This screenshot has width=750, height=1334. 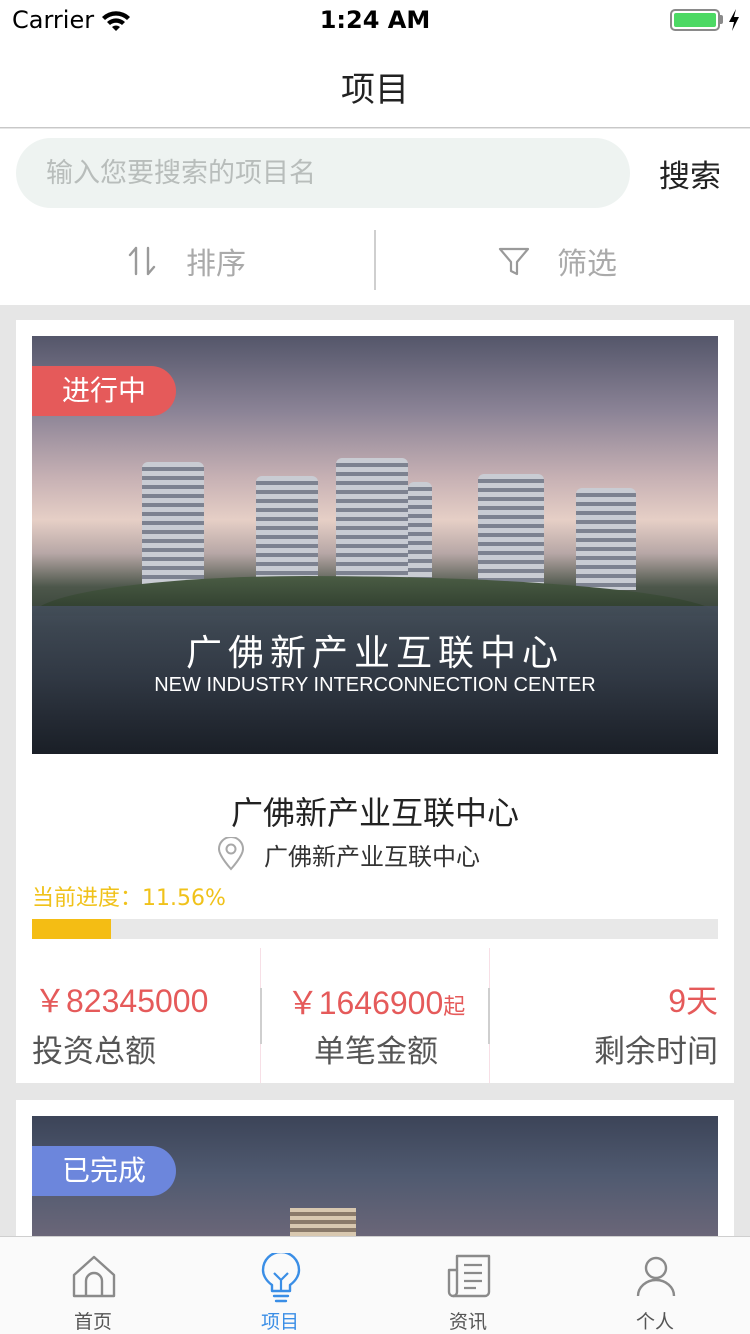 I want to click on search-area: 搜索 排序 筛选, so click(x=375, y=217).